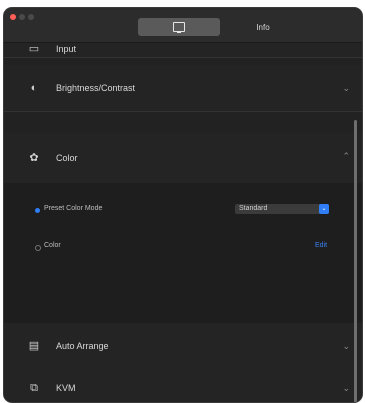 The width and height of the screenshot is (365, 403). Describe the element at coordinates (34, 49) in the screenshot. I see `input-icon: ▭` at that location.